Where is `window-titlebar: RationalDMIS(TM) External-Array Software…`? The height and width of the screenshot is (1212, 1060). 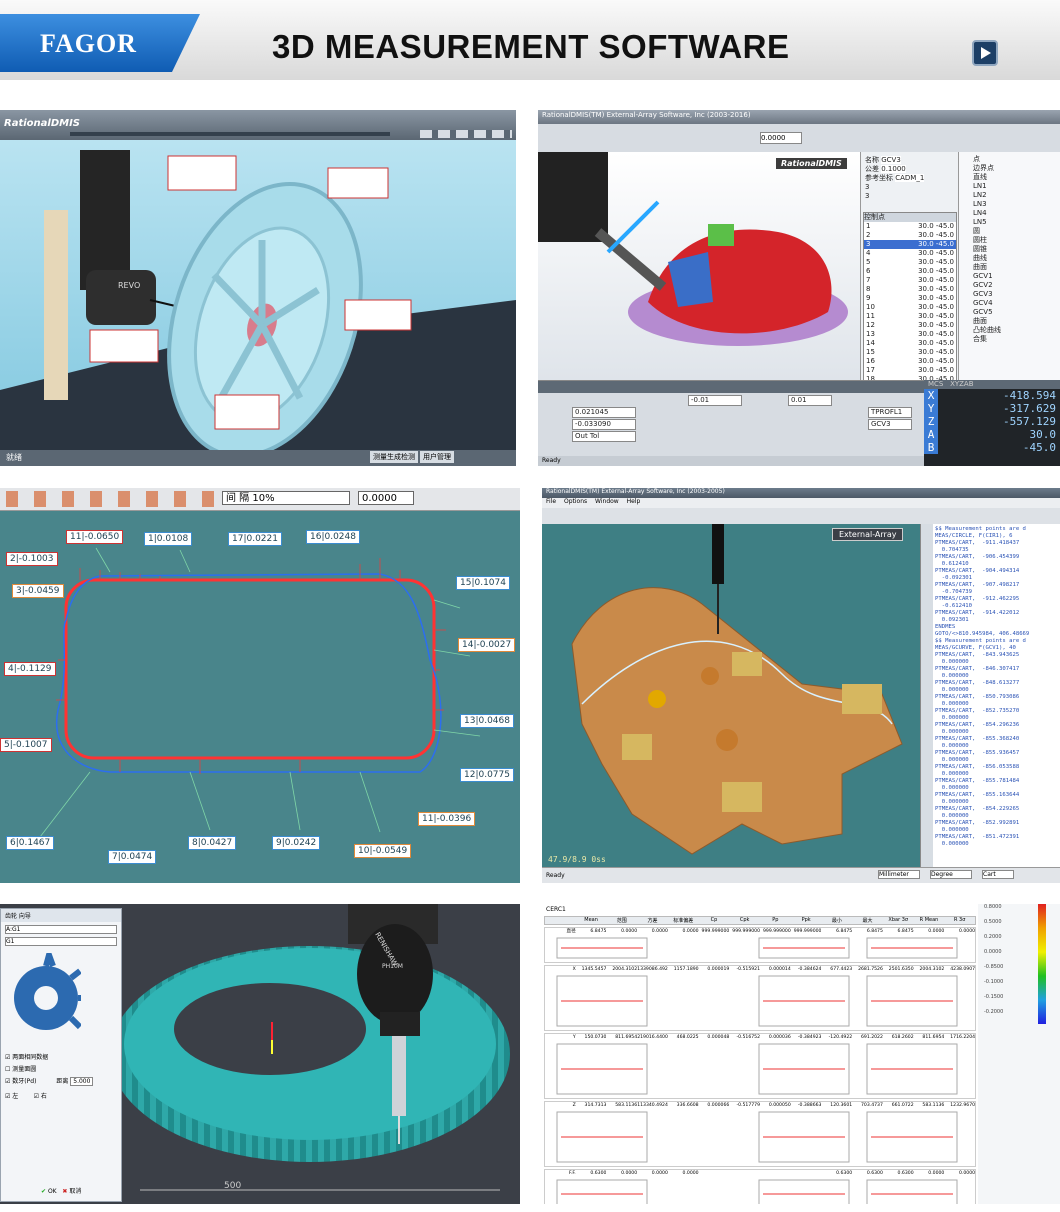 window-titlebar: RationalDMIS(TM) External-Array Software… is located at coordinates (801, 493).